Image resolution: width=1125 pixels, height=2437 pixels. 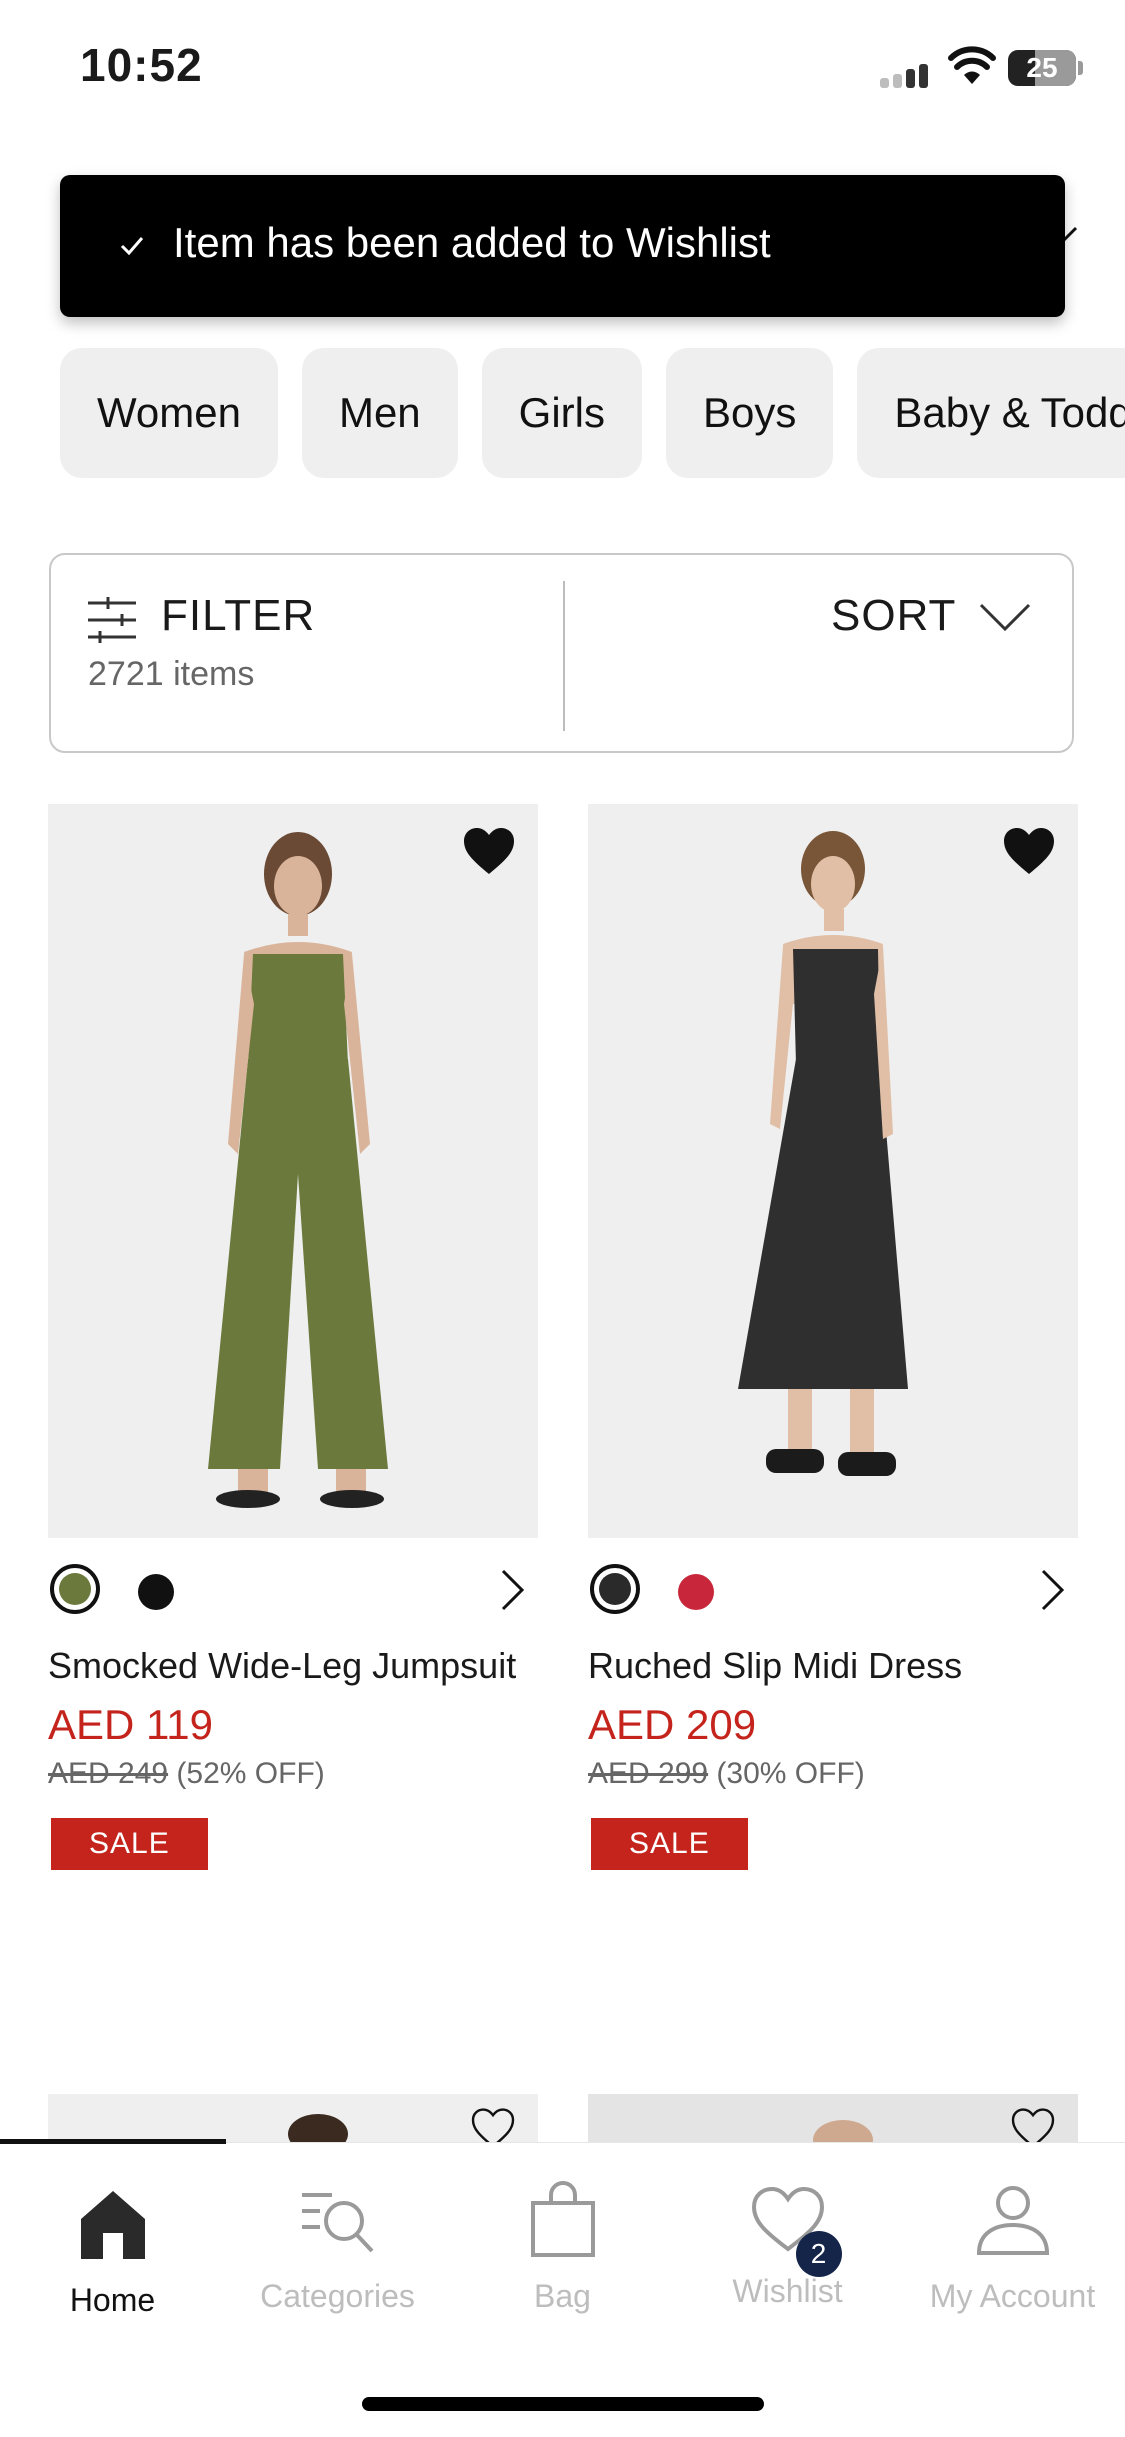 I want to click on status-bar: 10:52 25, so click(x=562, y=70).